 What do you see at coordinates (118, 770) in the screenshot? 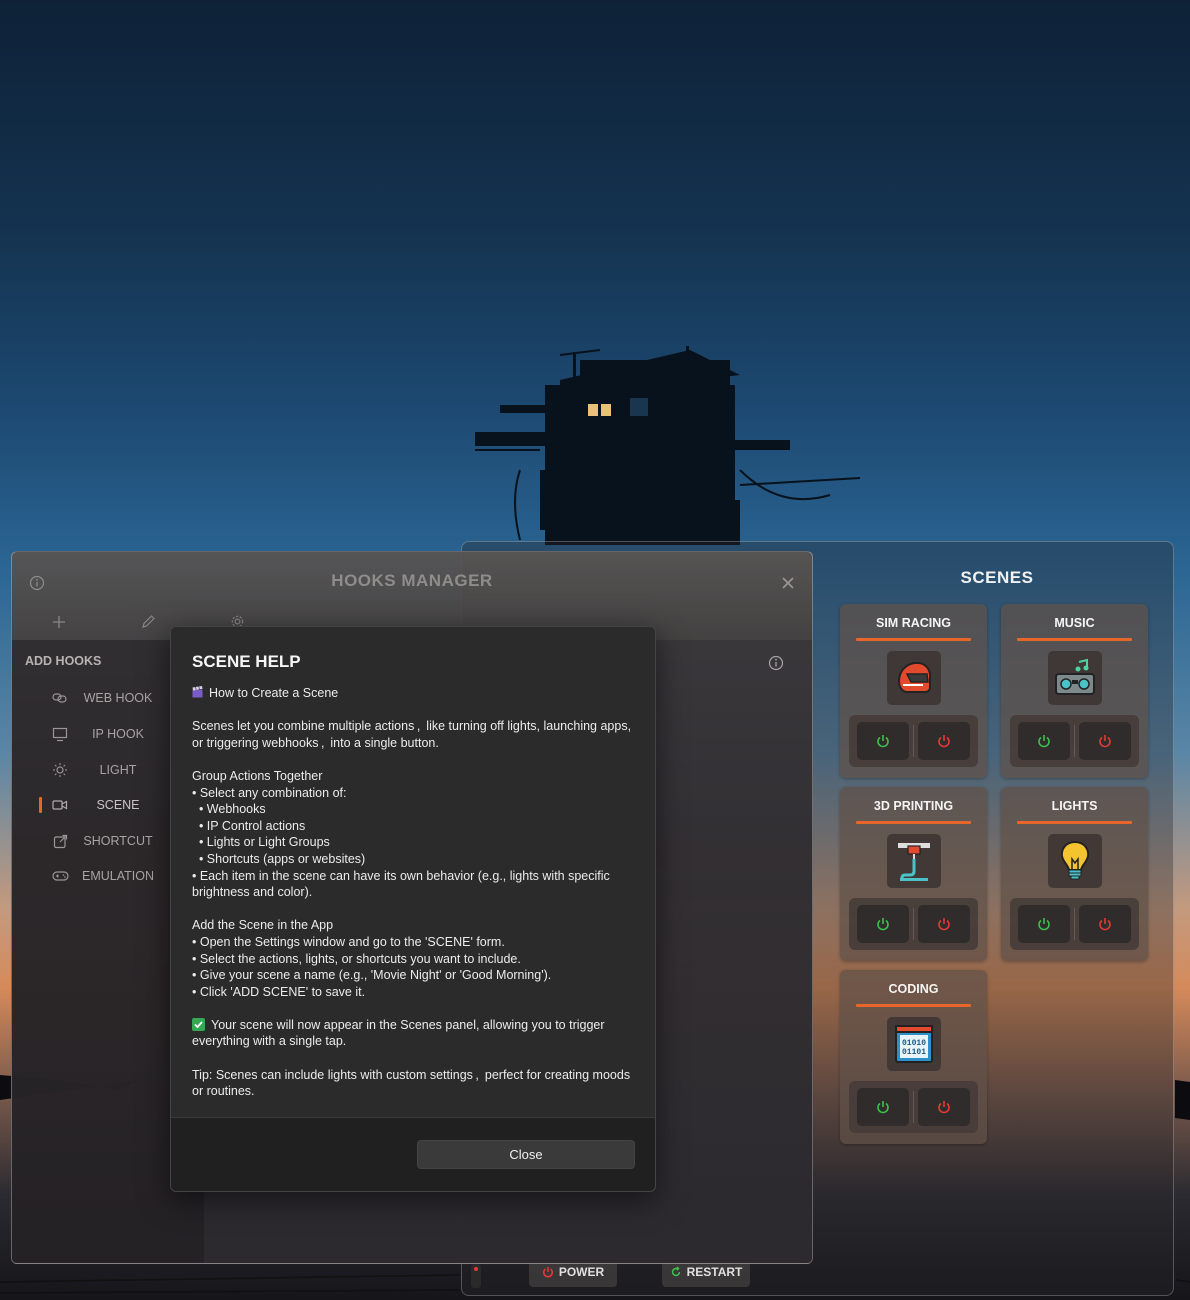
I see `nav-label: LIGHT` at bounding box center [118, 770].